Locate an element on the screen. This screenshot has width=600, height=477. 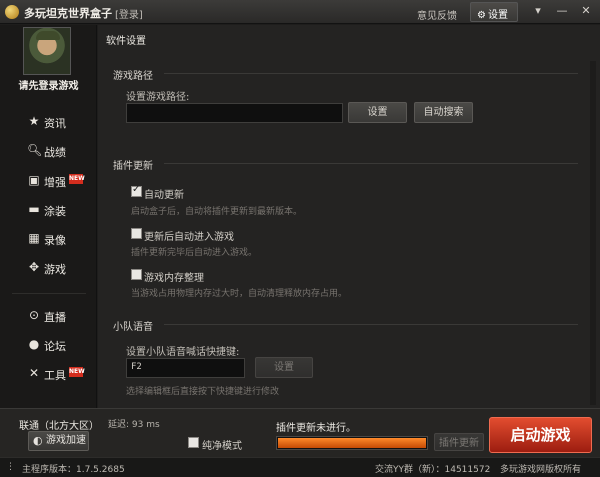
chat-icon: ● is located at coordinates (34, 344).